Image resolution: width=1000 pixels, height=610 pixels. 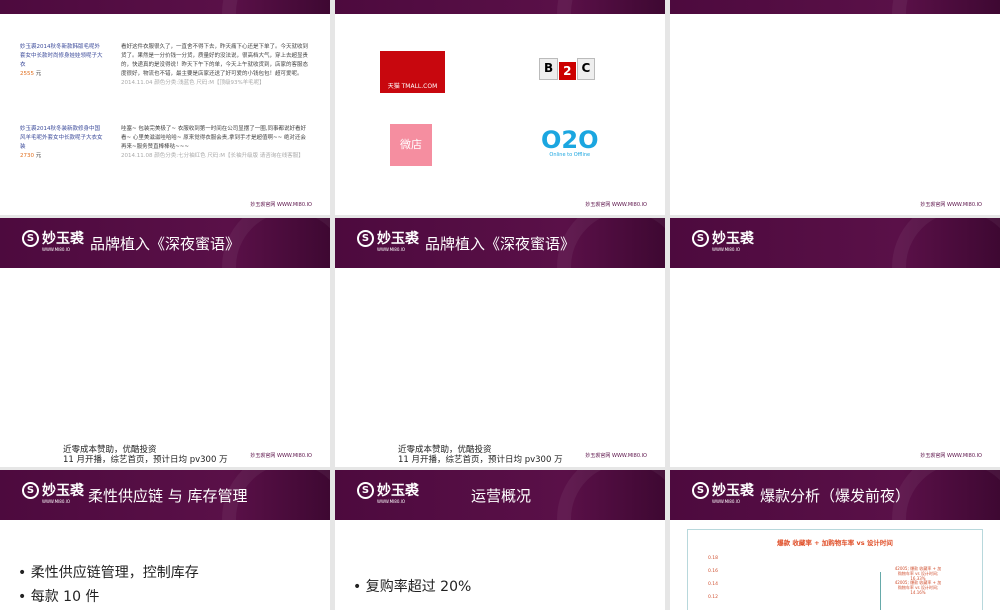 I want to click on data-label: 42005; 爆款 收藏率 + 加购物车率 vs 设计时间; 16.33%, so click(x=918, y=573).